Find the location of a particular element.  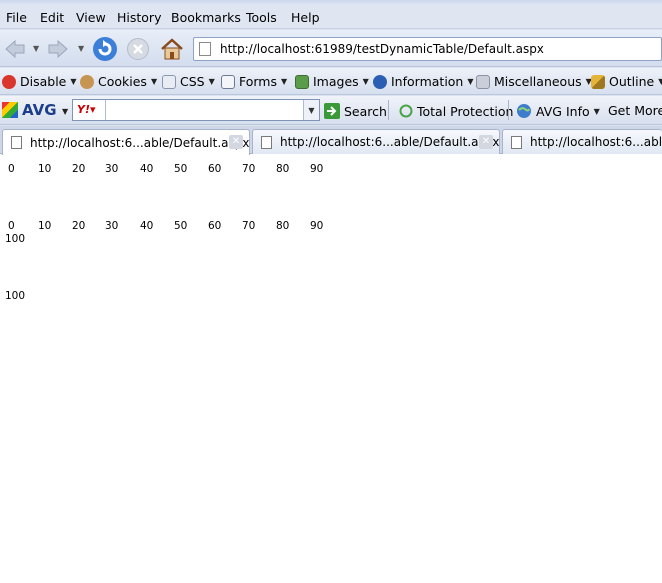

search-history-dropdown: ▼ is located at coordinates (311, 110).